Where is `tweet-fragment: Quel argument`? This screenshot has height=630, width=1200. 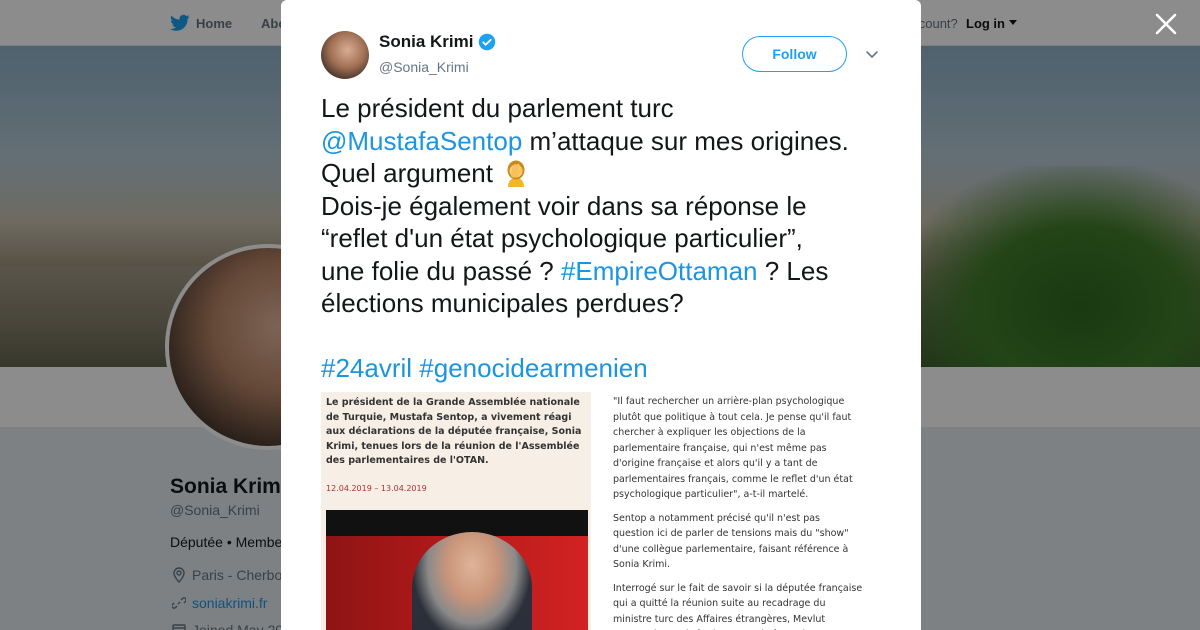 tweet-fragment: Quel argument is located at coordinates (407, 173).